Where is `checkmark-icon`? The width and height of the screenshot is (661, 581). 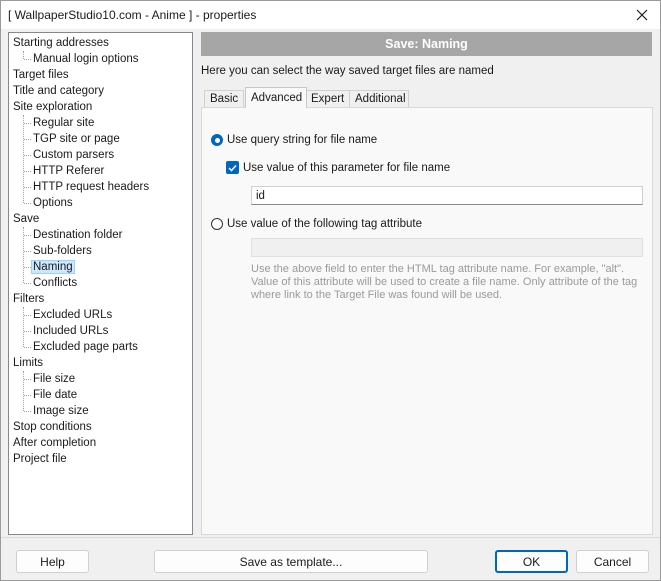 checkmark-icon is located at coordinates (232, 168).